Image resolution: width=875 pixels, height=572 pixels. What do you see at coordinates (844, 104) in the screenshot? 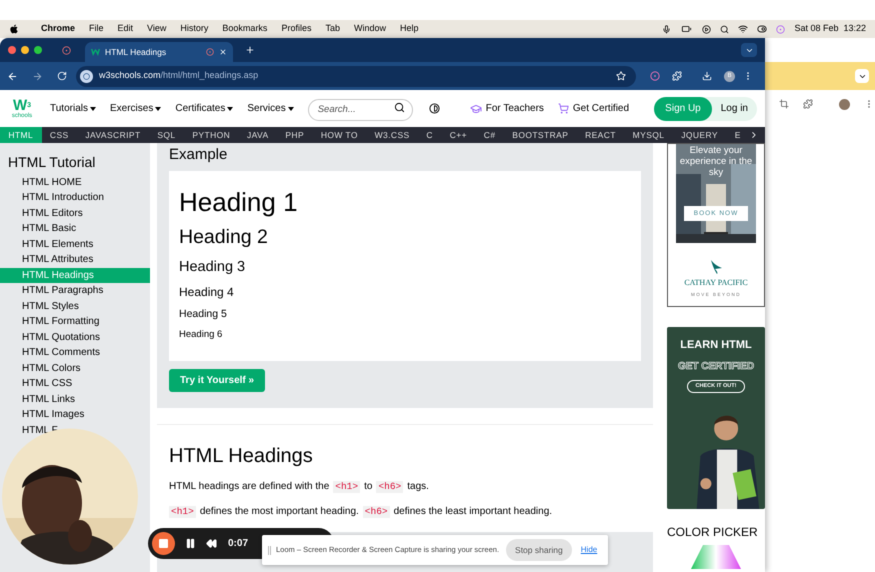
I see `profile-avatar` at bounding box center [844, 104].